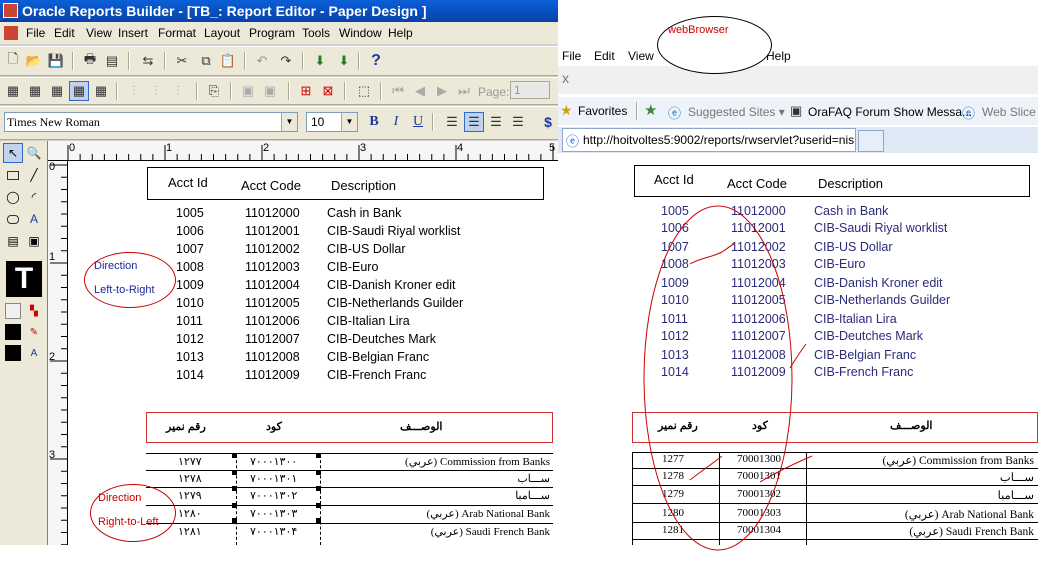 This screenshot has width=1038, height=581. I want to click on annotation-ellipse-columns, so click(718, 378).